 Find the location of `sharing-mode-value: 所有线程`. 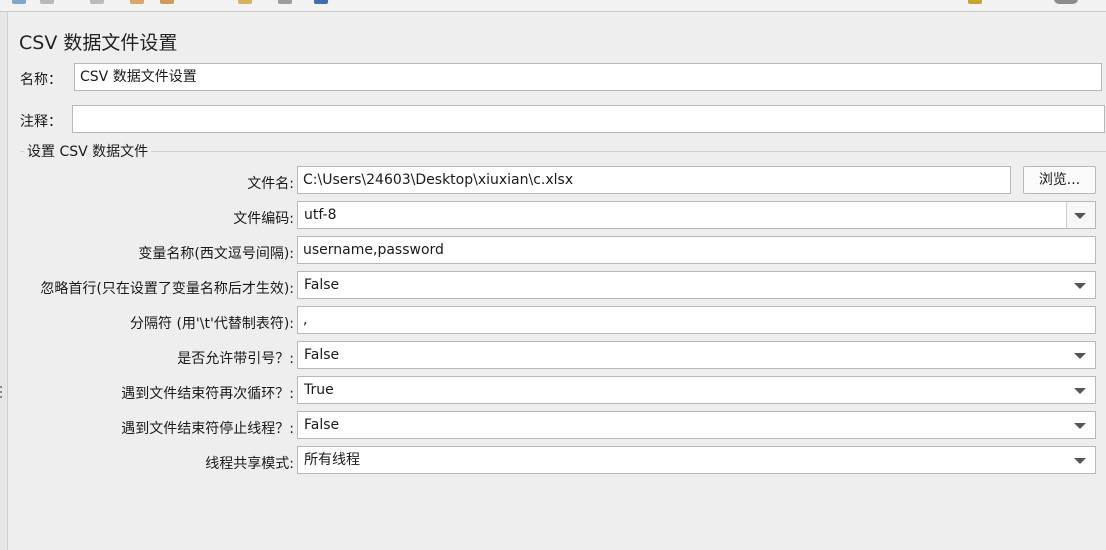

sharing-mode-value: 所有线程 is located at coordinates (332, 460).